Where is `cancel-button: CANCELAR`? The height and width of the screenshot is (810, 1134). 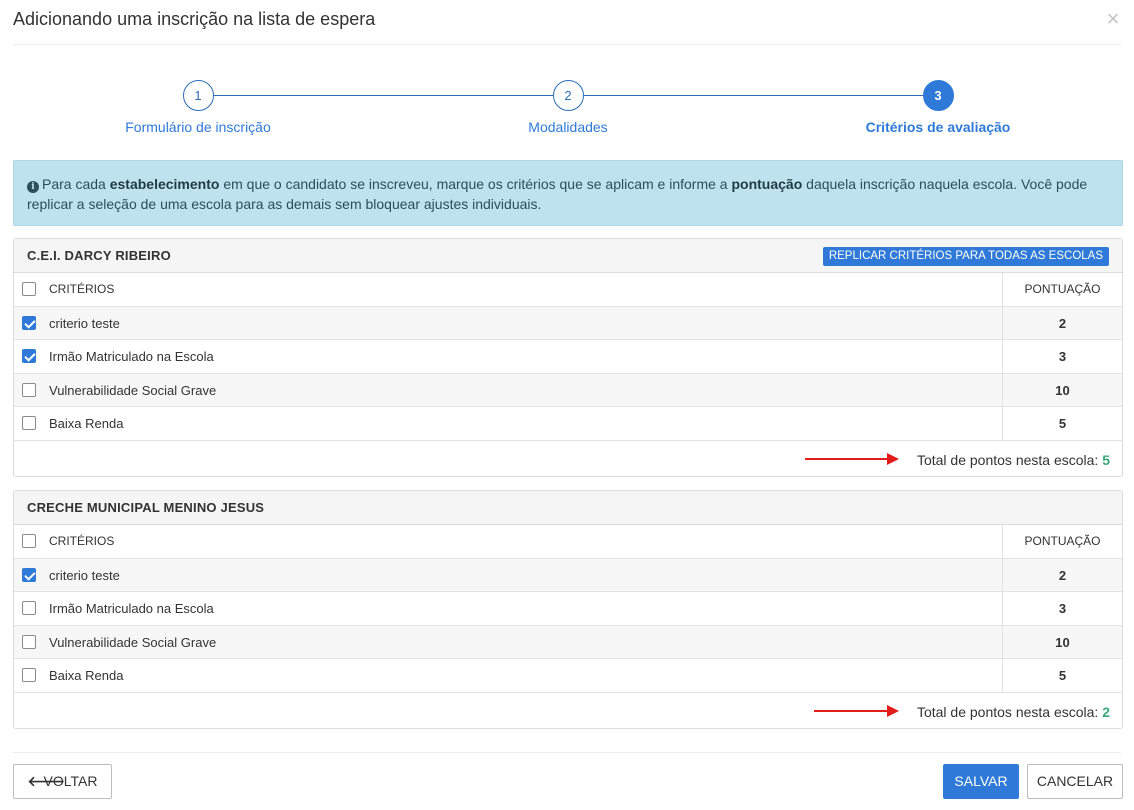 cancel-button: CANCELAR is located at coordinates (1075, 781).